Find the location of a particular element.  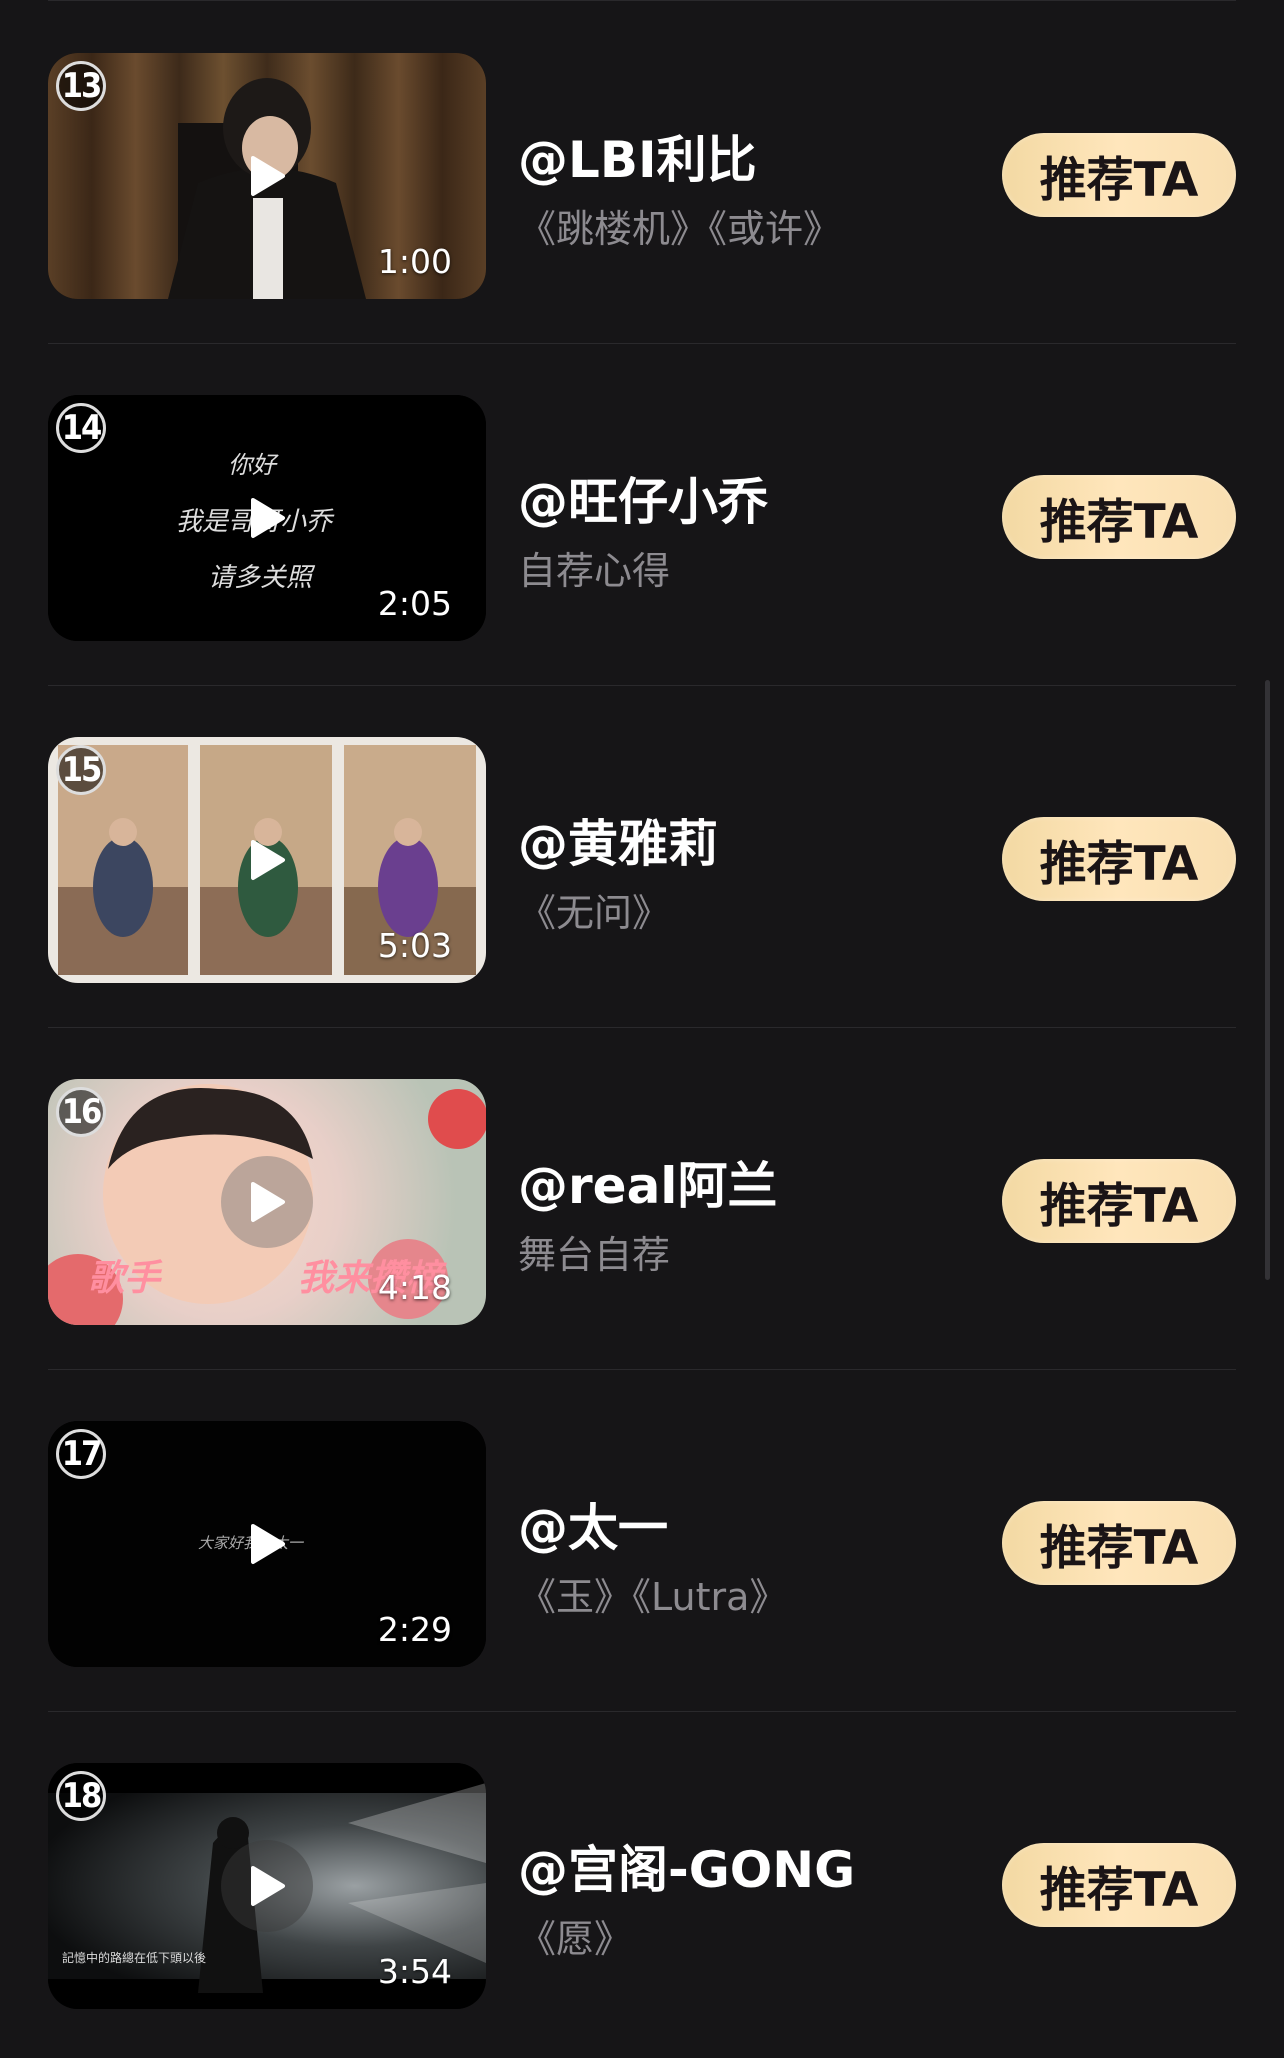

video-thumbnail: 記憶中的路總在低下頭以後 18 3:54 is located at coordinates (267, 1886).